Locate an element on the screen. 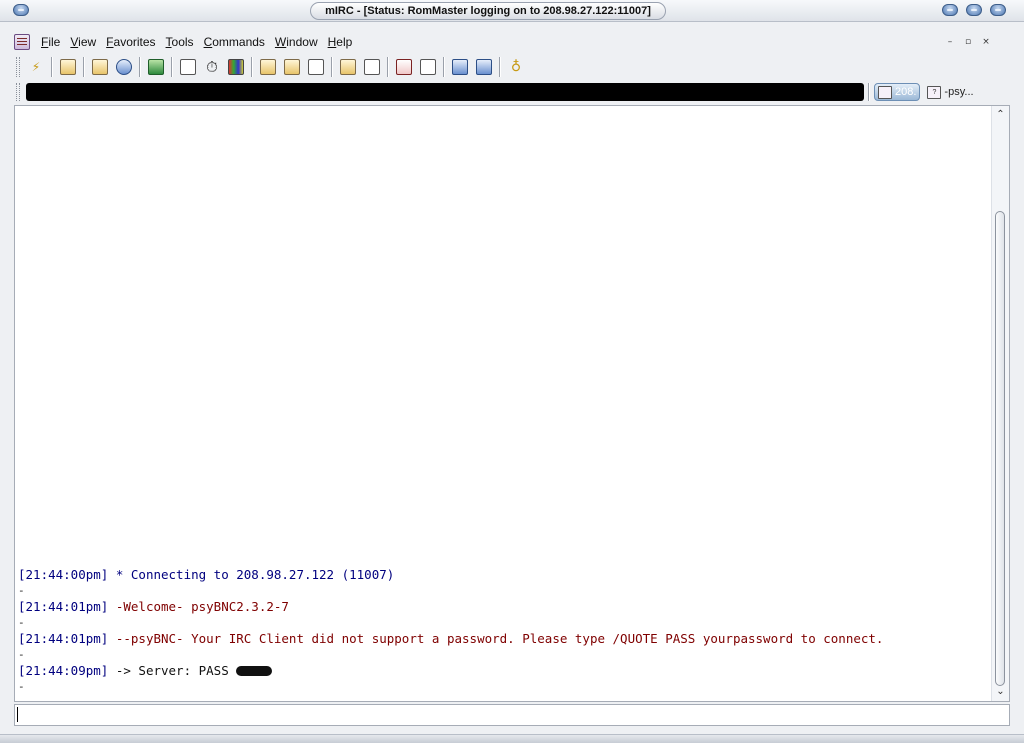 This screenshot has width=1024, height=743. toolbar: ⚡ ⏱ ♁ is located at coordinates (512, 67).